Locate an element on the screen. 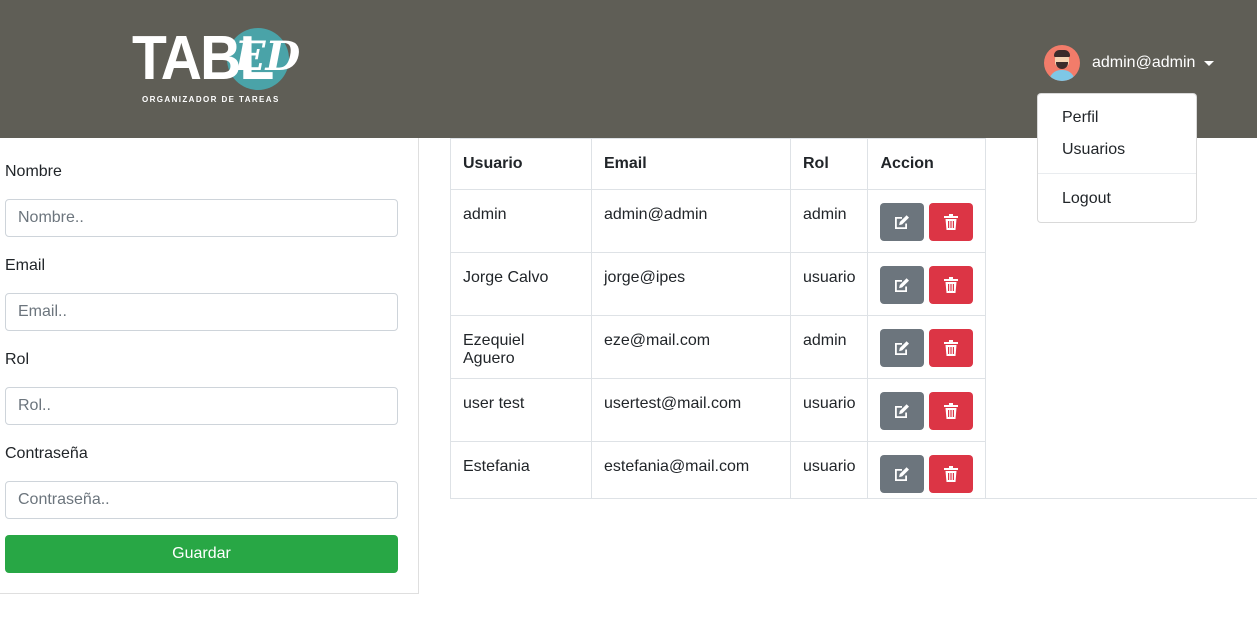  cell-usuario: admin is located at coordinates (521, 221).